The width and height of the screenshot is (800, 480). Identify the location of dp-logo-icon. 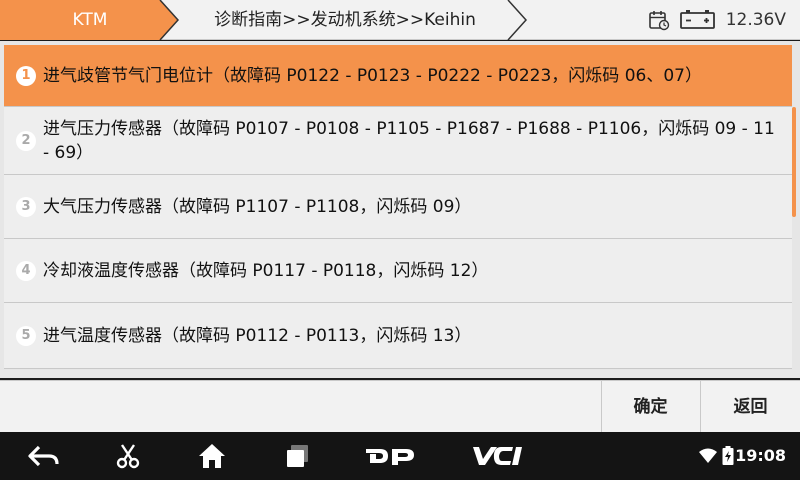
(390, 457).